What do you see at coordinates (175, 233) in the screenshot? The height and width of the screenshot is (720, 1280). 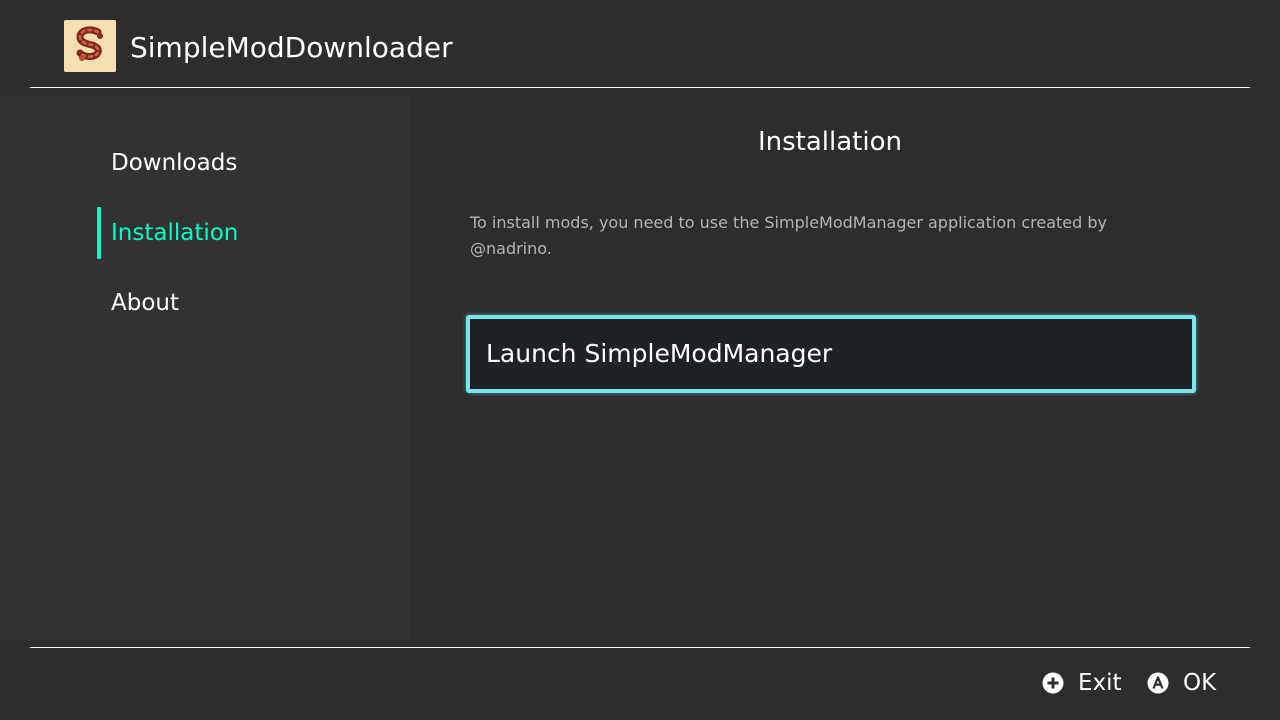 I see `sidebar-item-label: Installation` at bounding box center [175, 233].